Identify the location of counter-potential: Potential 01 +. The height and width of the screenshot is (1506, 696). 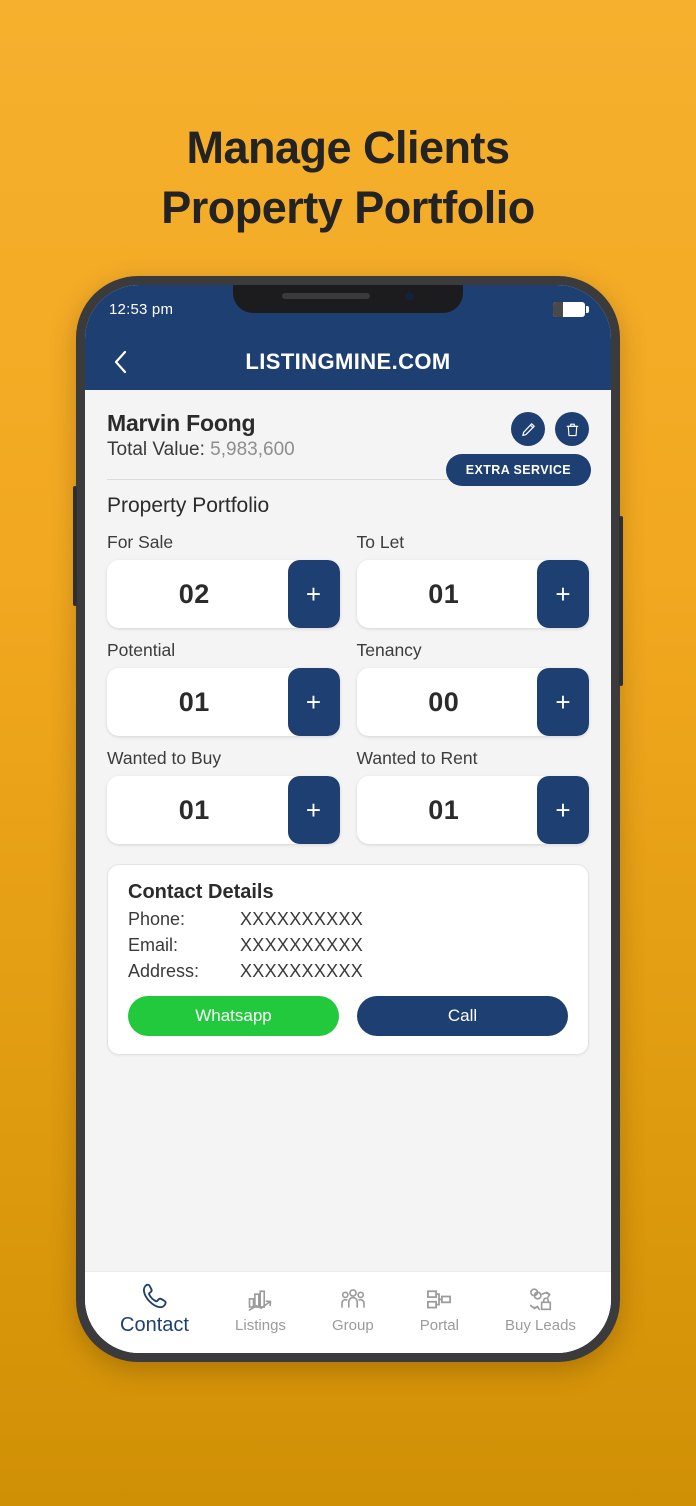
(223, 684).